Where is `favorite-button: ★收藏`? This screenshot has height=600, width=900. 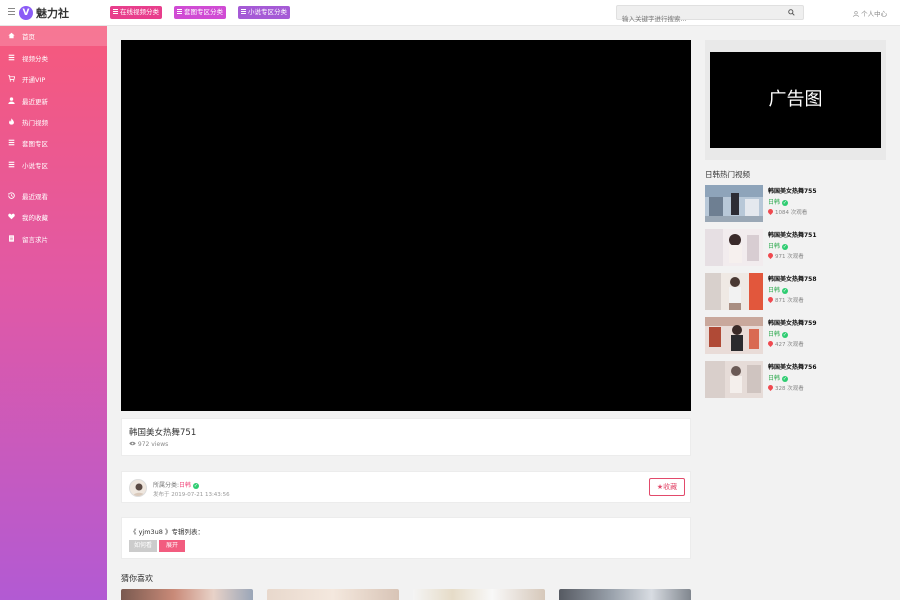
favorite-button: ★收藏 is located at coordinates (667, 487).